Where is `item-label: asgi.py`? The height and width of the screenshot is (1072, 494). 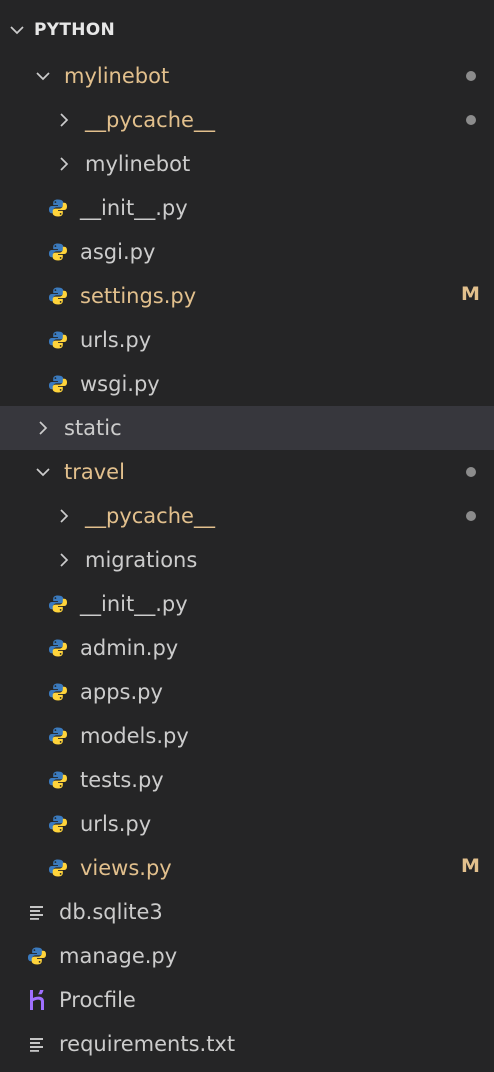
item-label: asgi.py is located at coordinates (118, 252).